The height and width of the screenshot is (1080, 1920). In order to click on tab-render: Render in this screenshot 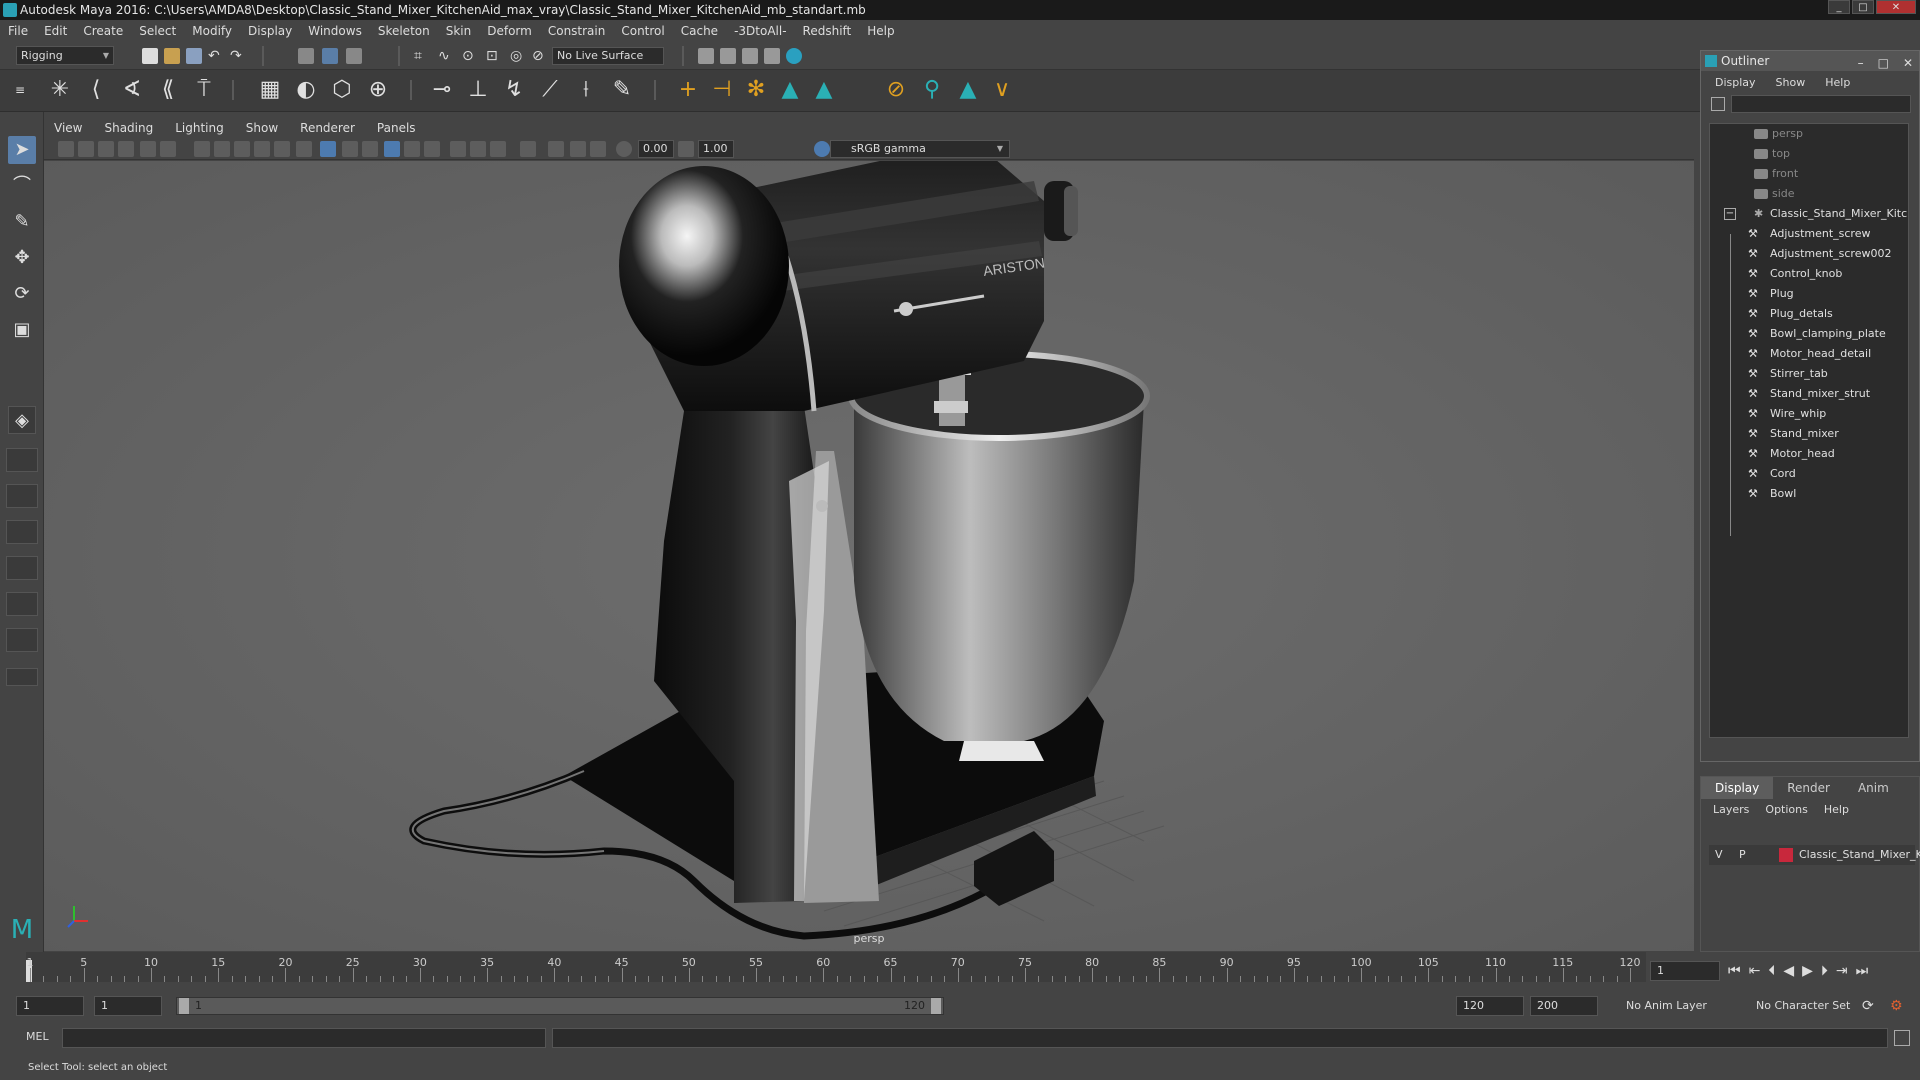, I will do `click(1808, 788)`.